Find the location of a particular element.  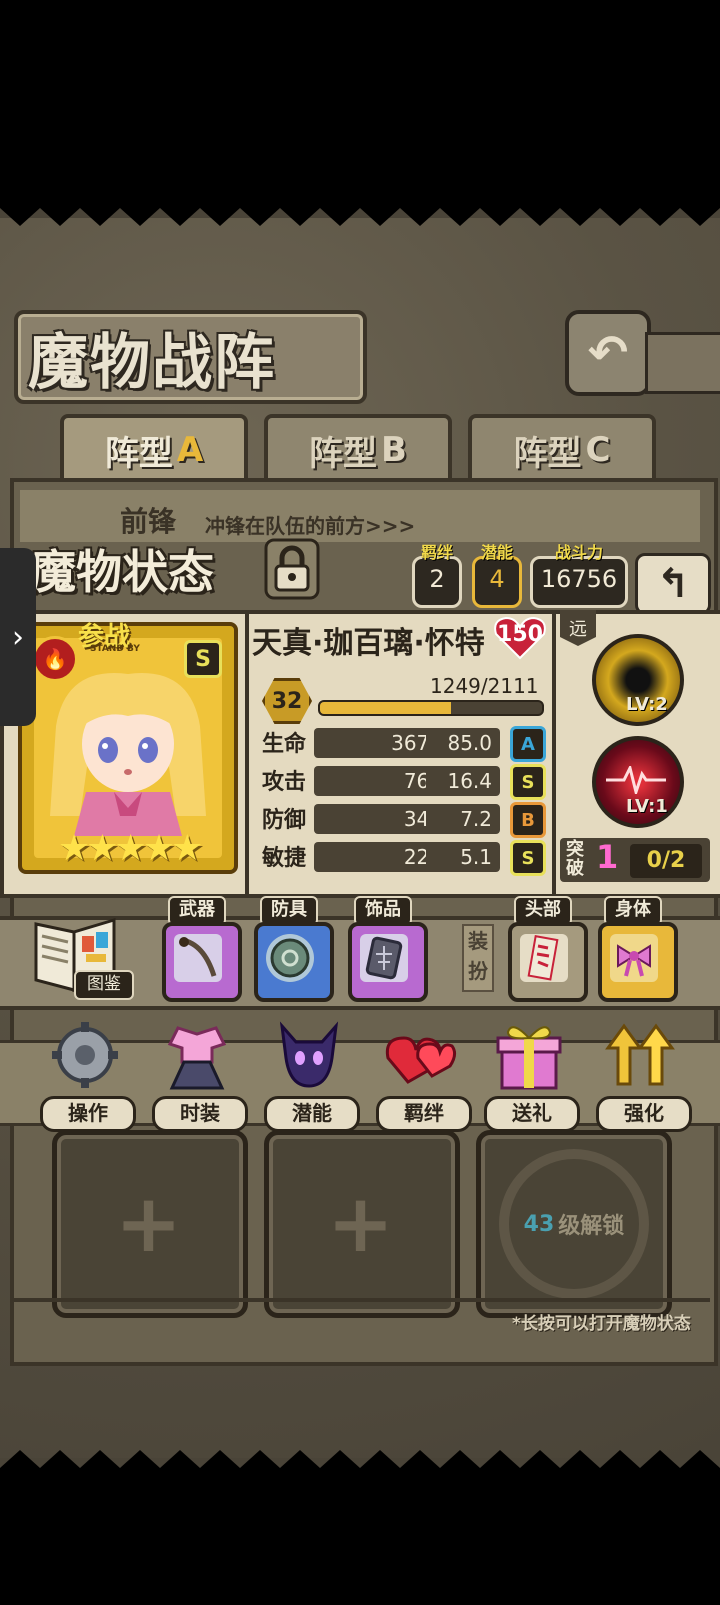

dress-up-label: 装扮 is located at coordinates (478, 958).